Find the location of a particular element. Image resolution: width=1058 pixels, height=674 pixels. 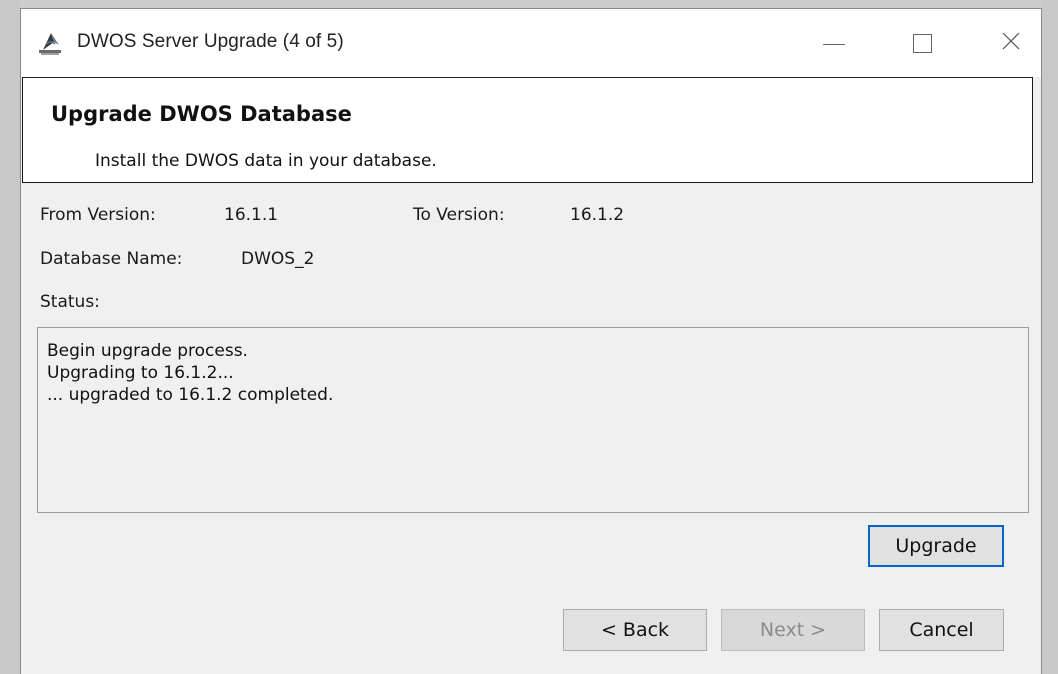

maximize-button is located at coordinates (922, 43).